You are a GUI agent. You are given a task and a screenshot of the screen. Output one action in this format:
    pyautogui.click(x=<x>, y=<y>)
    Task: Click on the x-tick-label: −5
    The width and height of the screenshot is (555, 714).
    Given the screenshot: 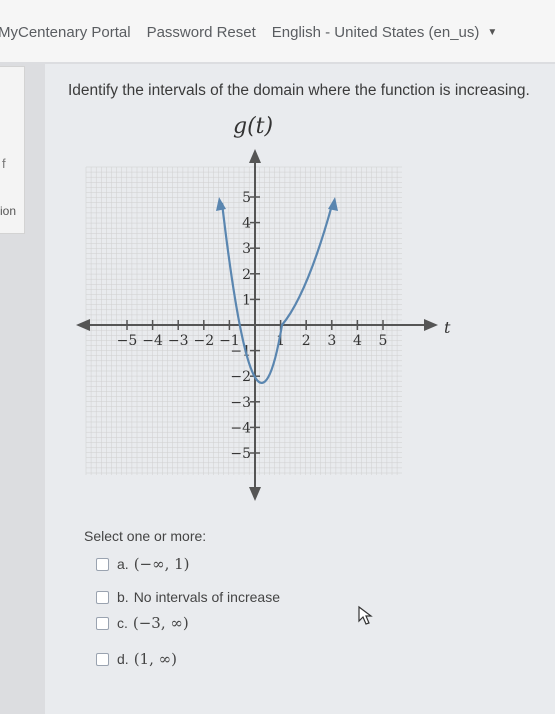 What is the action you would take?
    pyautogui.click(x=127, y=341)
    